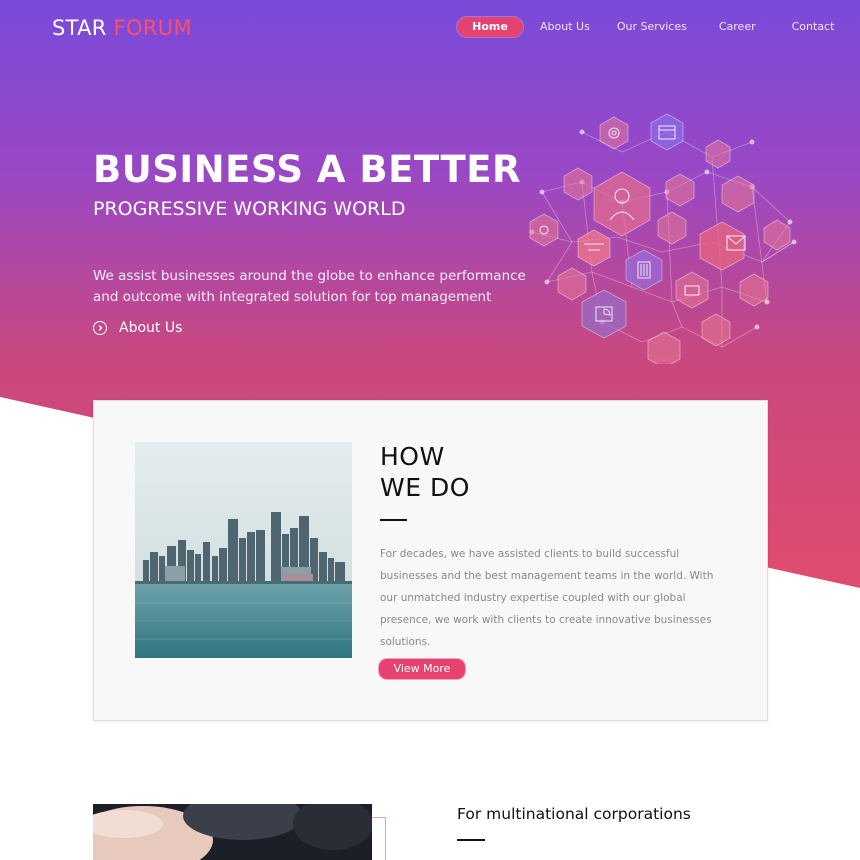  What do you see at coordinates (425, 487) in the screenshot?
I see `how-we-do-line2: WE DO` at bounding box center [425, 487].